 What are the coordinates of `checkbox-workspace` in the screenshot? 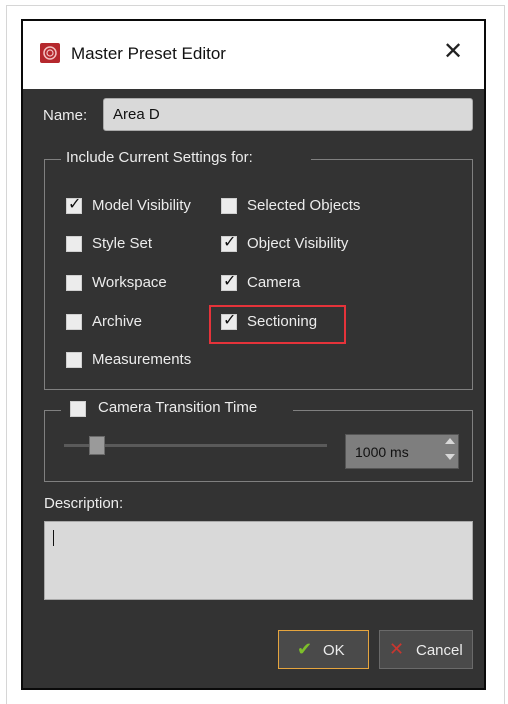 It's located at (74, 283).